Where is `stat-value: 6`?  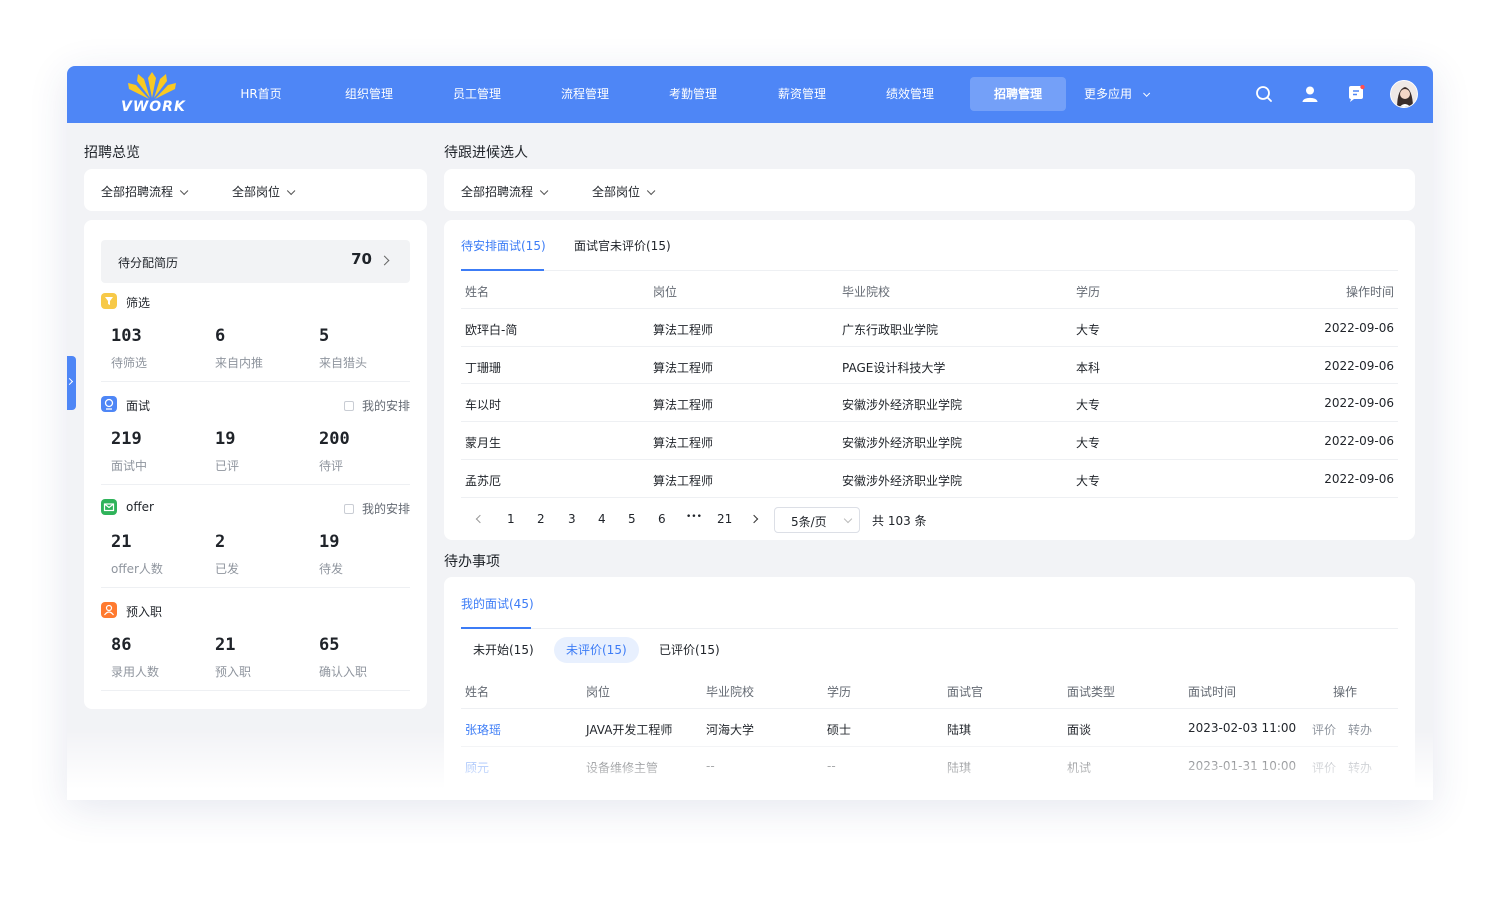
stat-value: 6 is located at coordinates (220, 336).